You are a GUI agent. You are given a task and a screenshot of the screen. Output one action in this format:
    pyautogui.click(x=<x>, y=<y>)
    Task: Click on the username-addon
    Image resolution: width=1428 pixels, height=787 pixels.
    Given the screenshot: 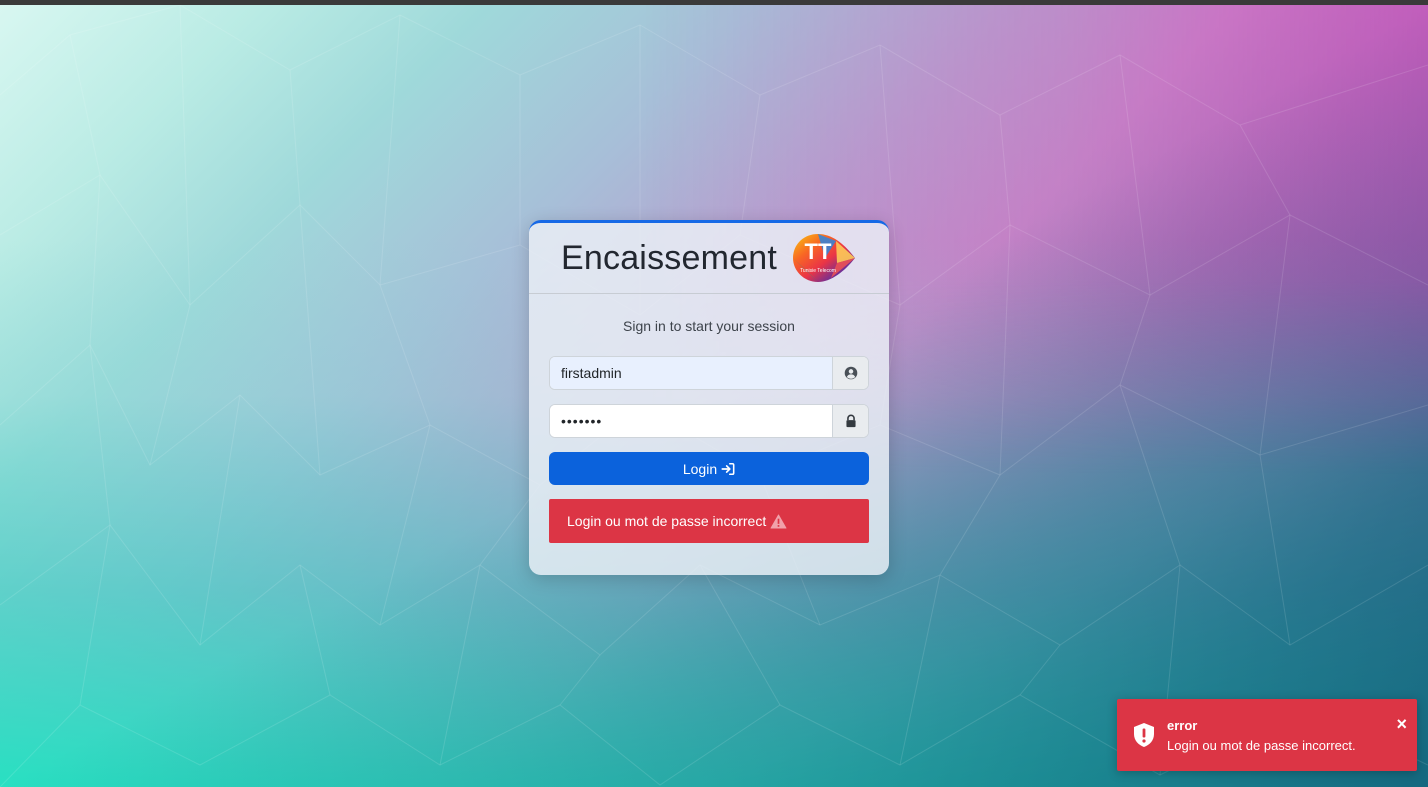 What is the action you would take?
    pyautogui.click(x=850, y=373)
    